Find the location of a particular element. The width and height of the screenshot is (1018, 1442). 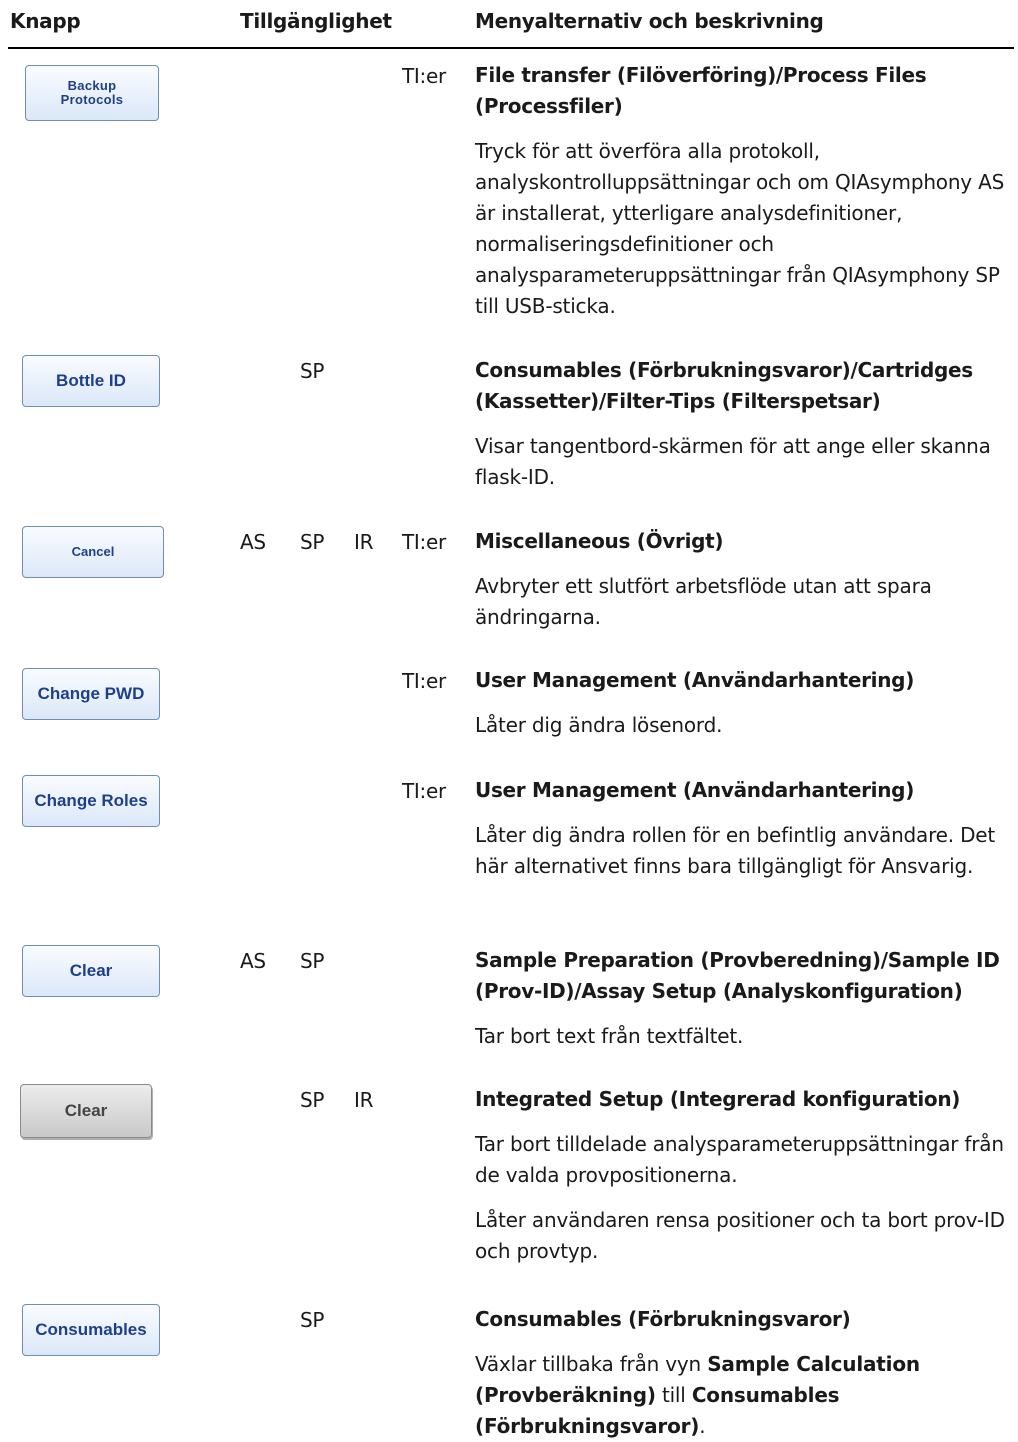

change-pwd-button: Change PWD is located at coordinates (91, 694).